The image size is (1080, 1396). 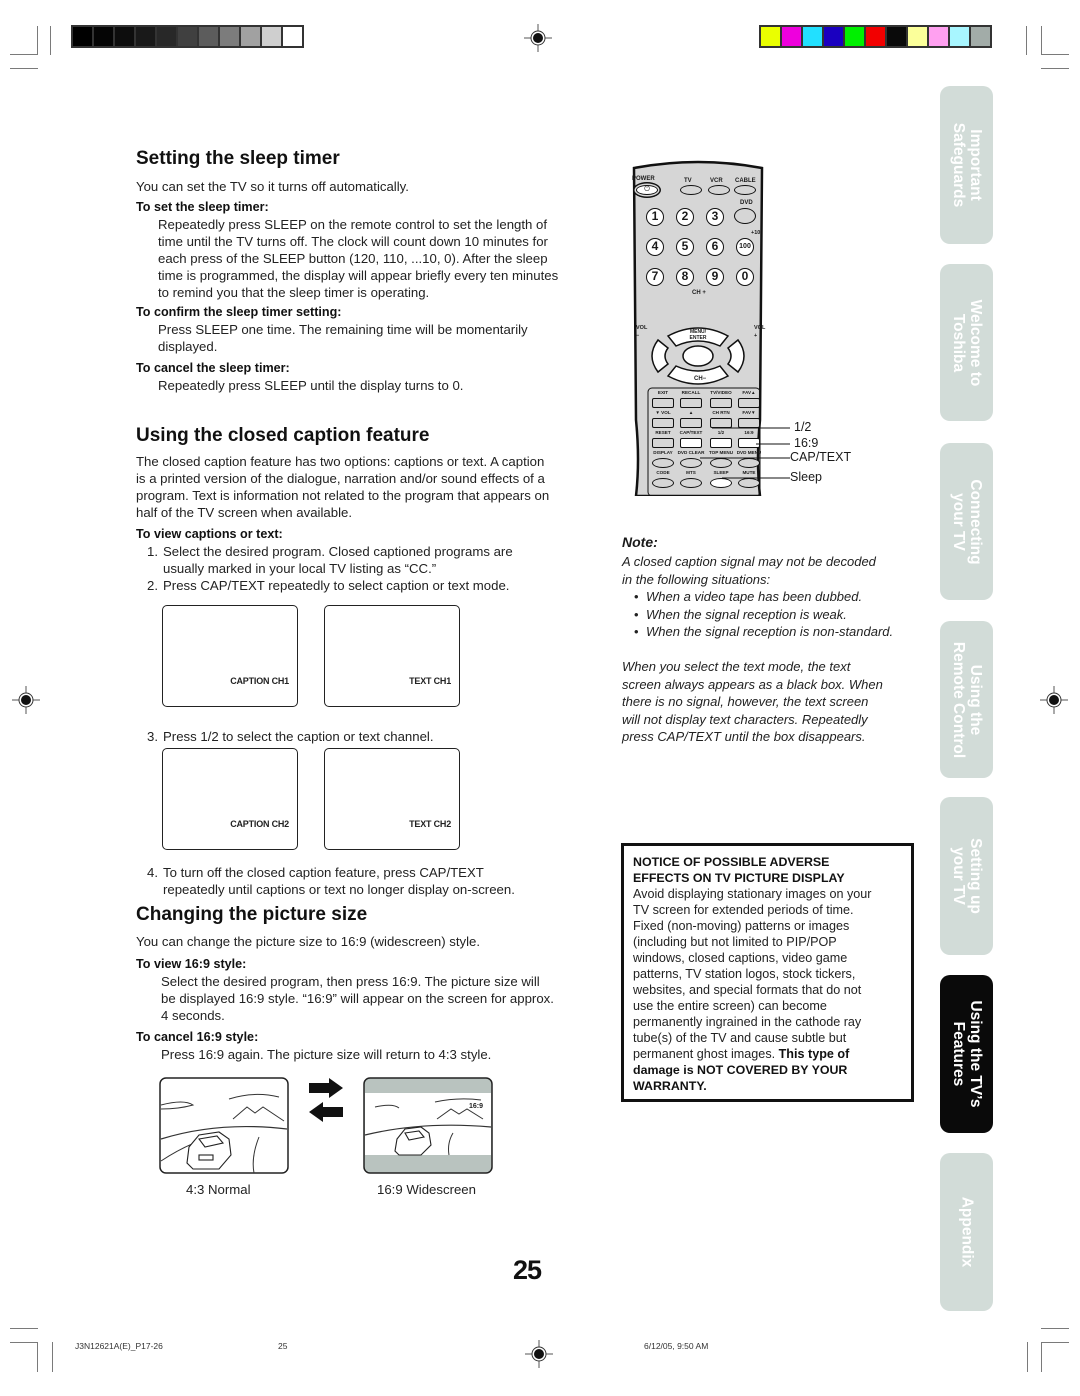 What do you see at coordinates (749, 403) in the screenshot?
I see `remote-key-fav-` at bounding box center [749, 403].